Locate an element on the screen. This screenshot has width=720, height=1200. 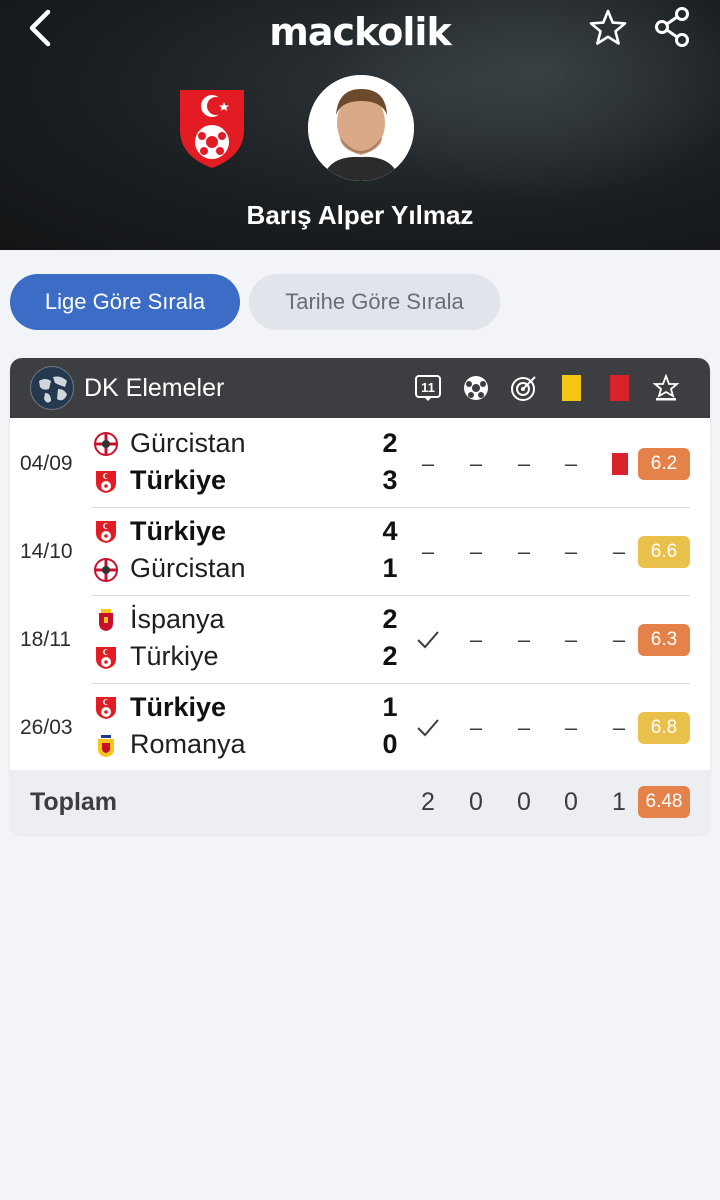
total-yellow-cards: 0 is located at coordinates (571, 802).